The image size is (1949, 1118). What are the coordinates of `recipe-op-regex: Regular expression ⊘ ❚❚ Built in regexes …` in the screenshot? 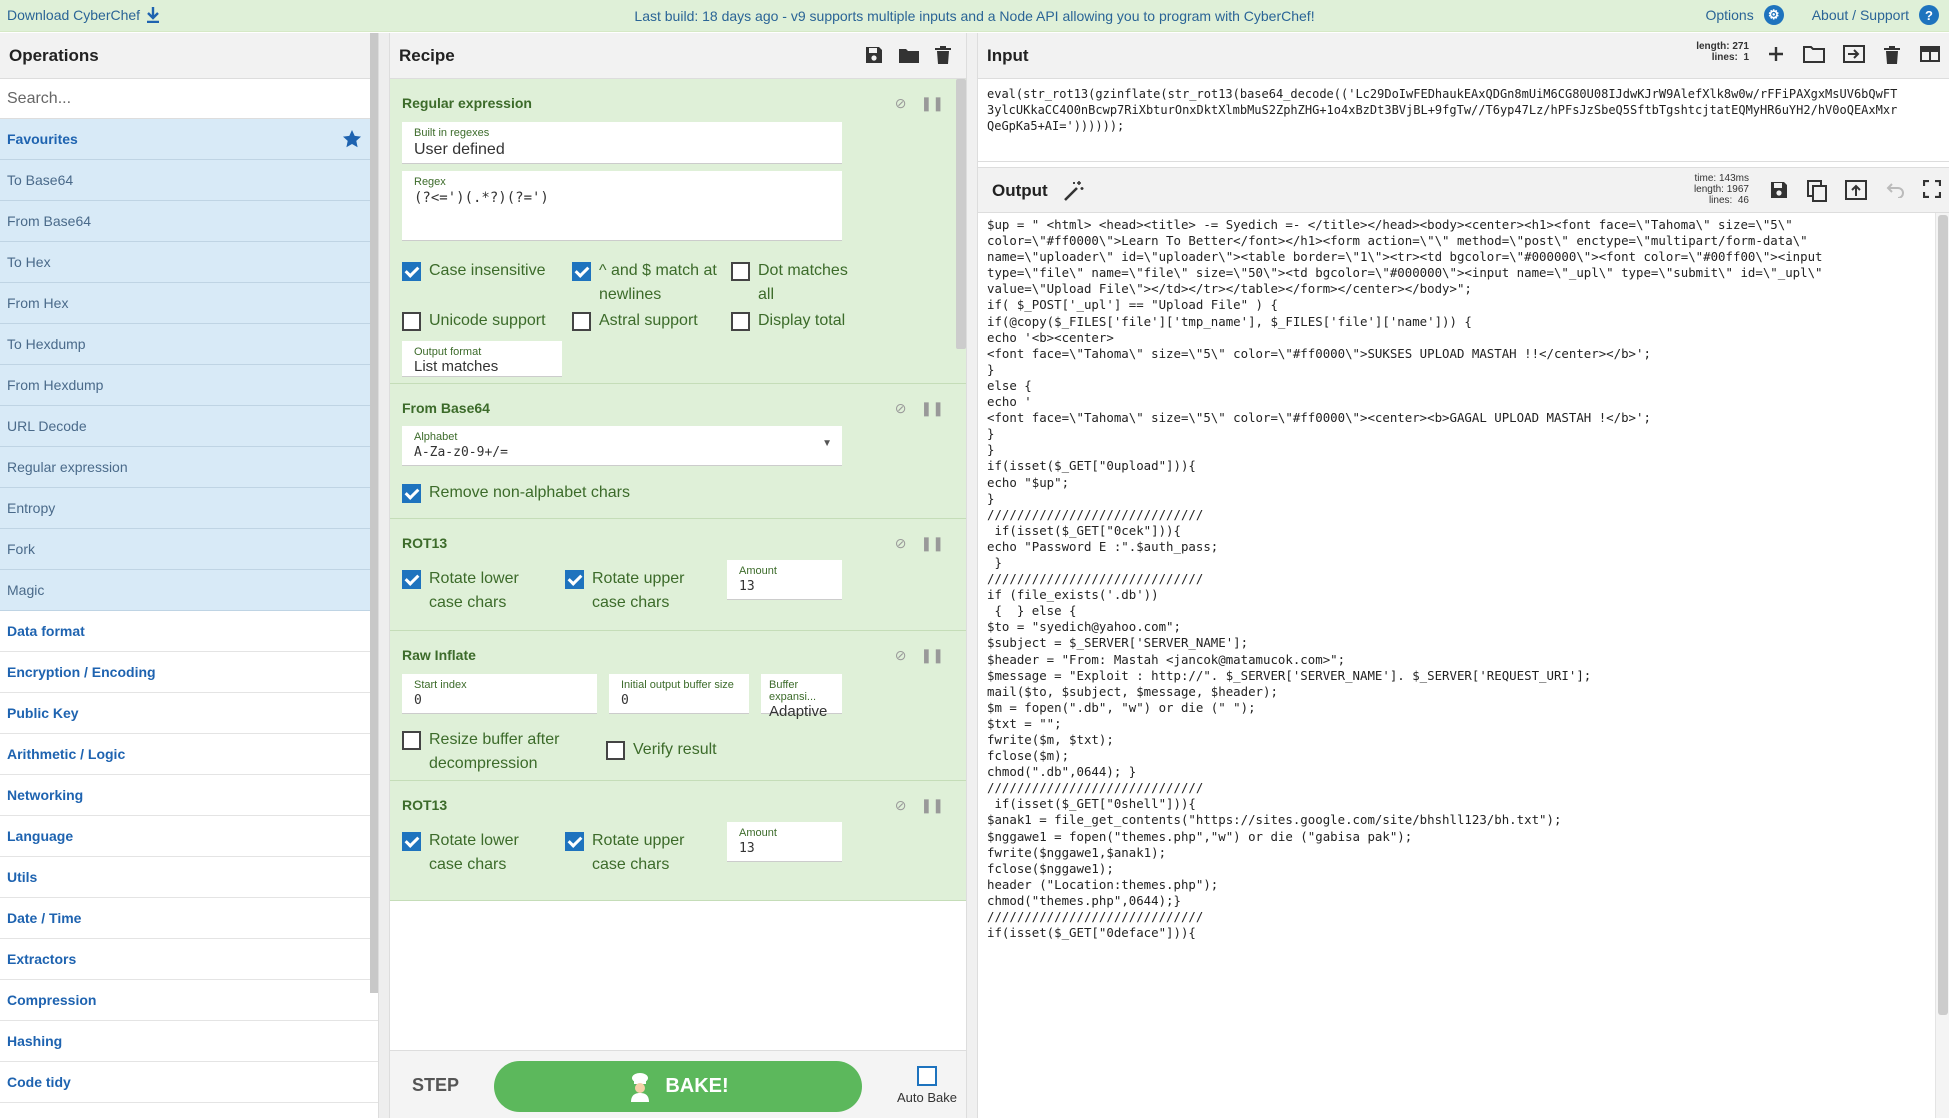 It's located at (678, 231).